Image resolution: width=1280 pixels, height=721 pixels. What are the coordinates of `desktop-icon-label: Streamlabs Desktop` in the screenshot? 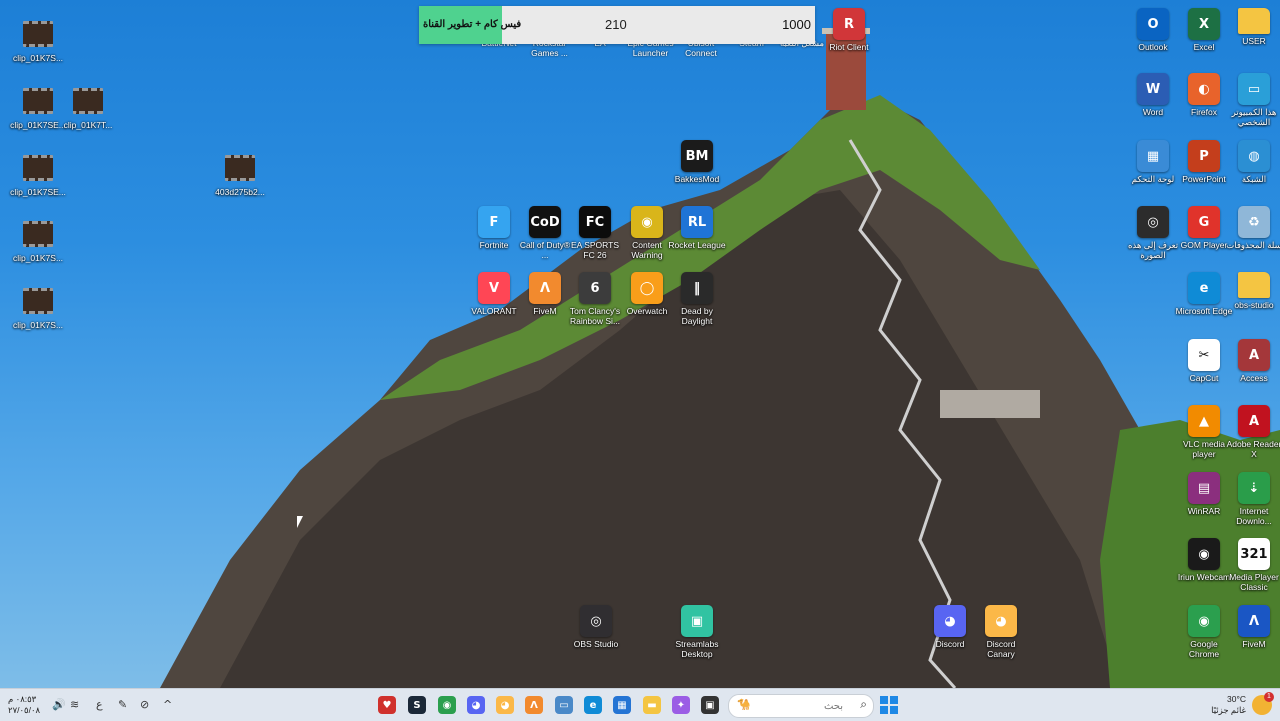 It's located at (697, 649).